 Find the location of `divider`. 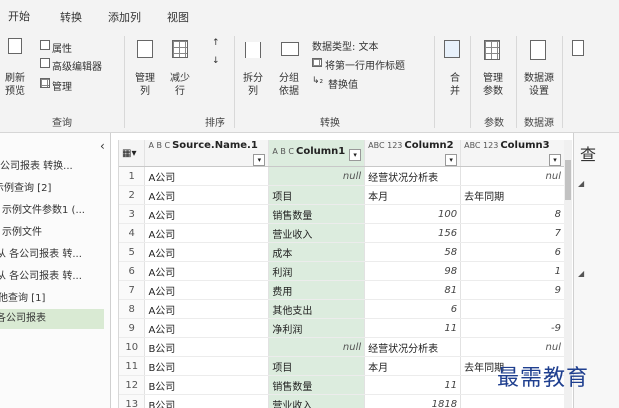

divider is located at coordinates (470, 82).